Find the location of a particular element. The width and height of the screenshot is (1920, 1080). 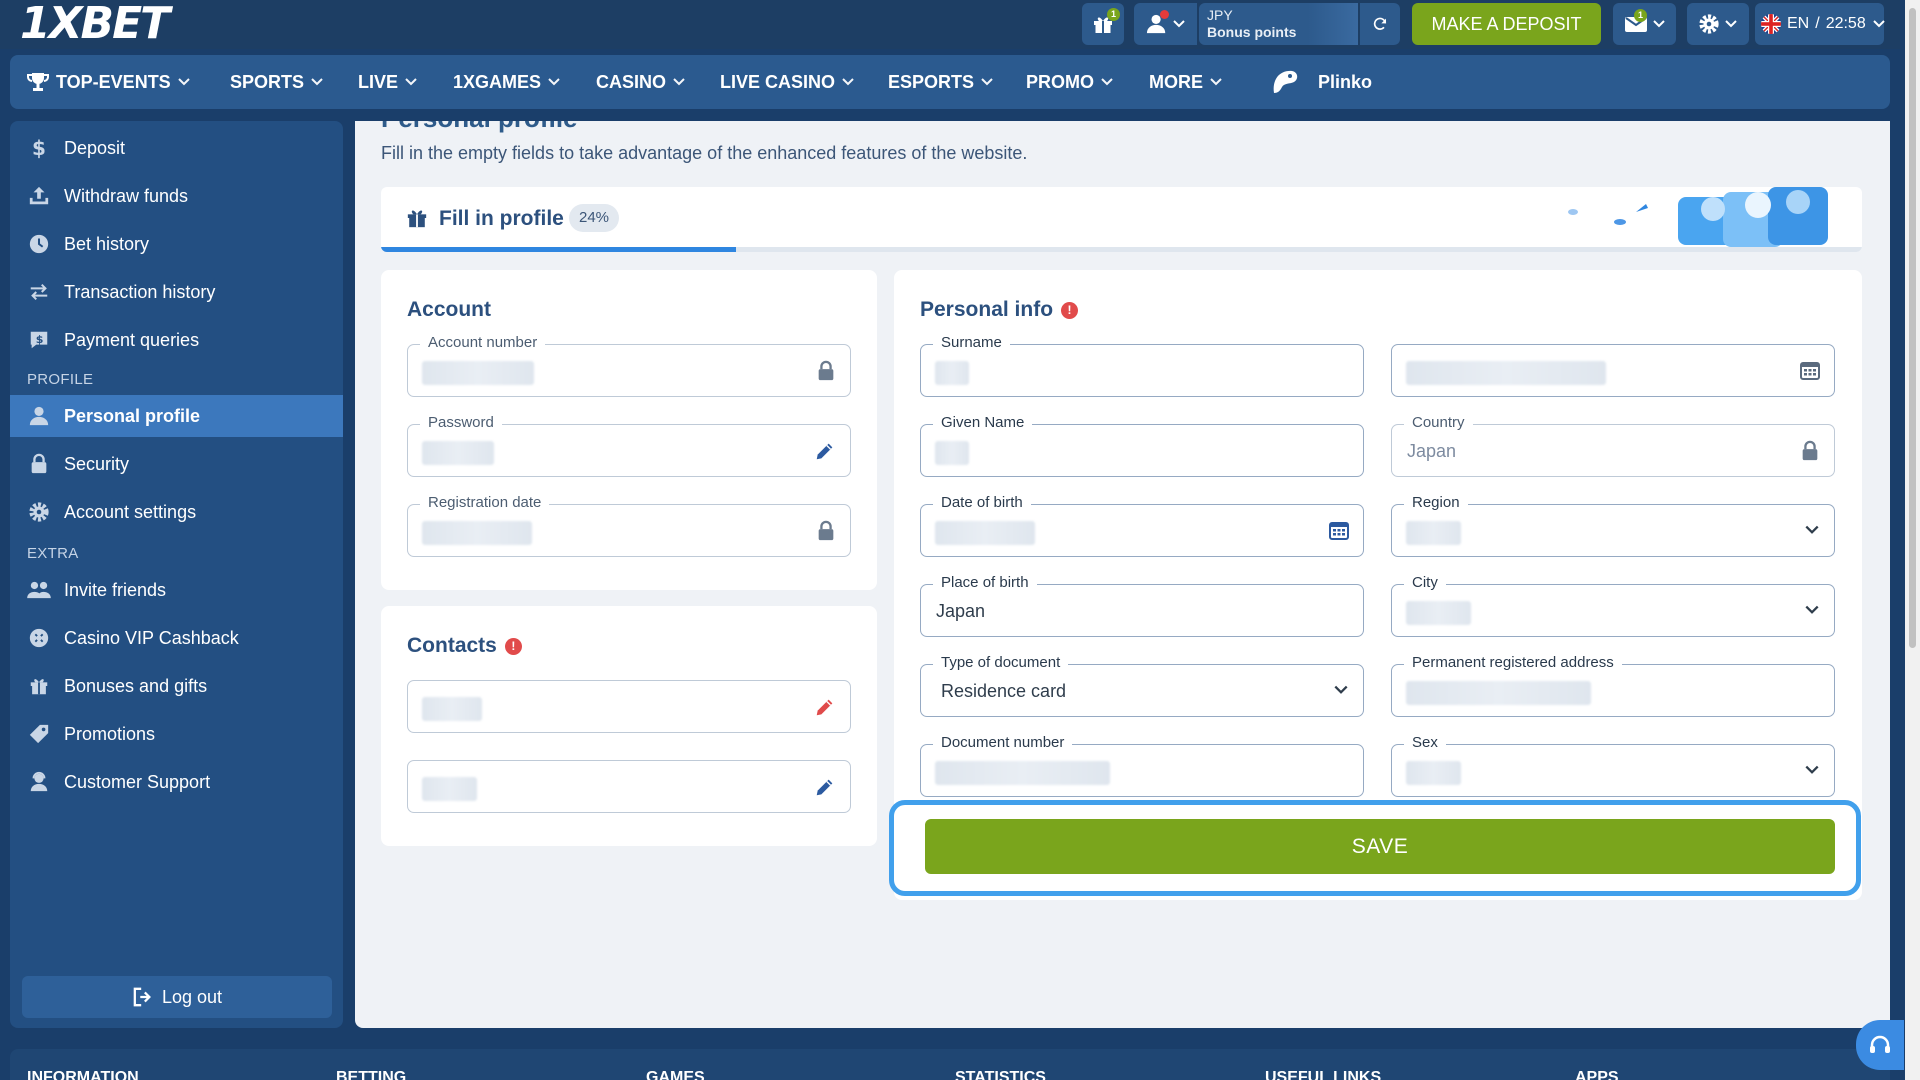

place-of-birth-input: Place of birth Japan is located at coordinates (1142, 605).